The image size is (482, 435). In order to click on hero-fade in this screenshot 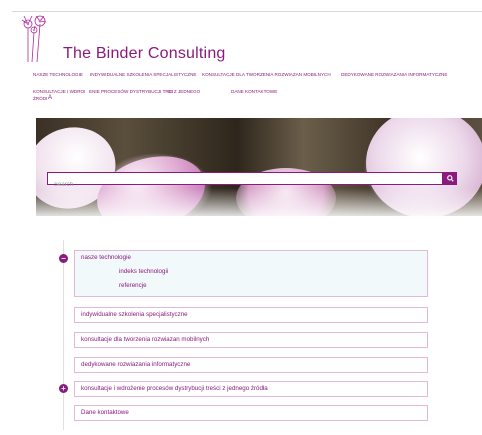, I will do `click(259, 202)`.